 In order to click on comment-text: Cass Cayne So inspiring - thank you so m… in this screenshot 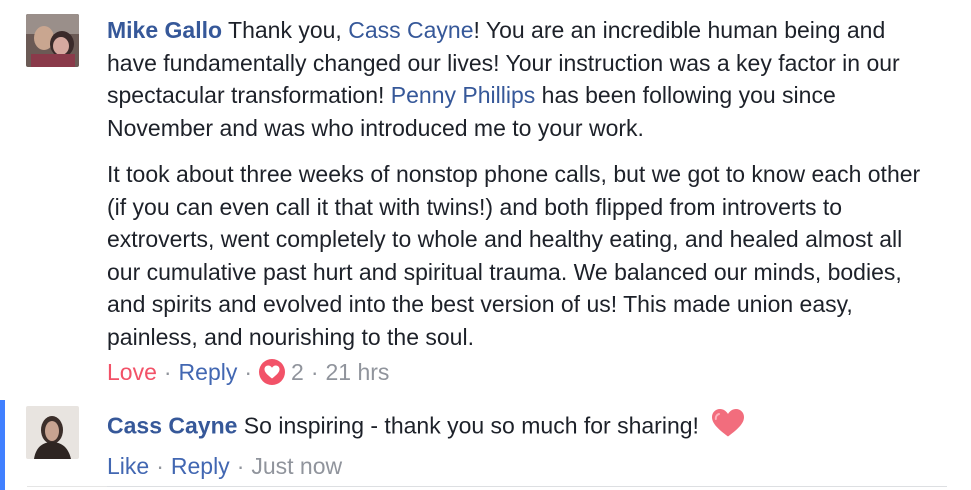, I will do `click(522, 427)`.